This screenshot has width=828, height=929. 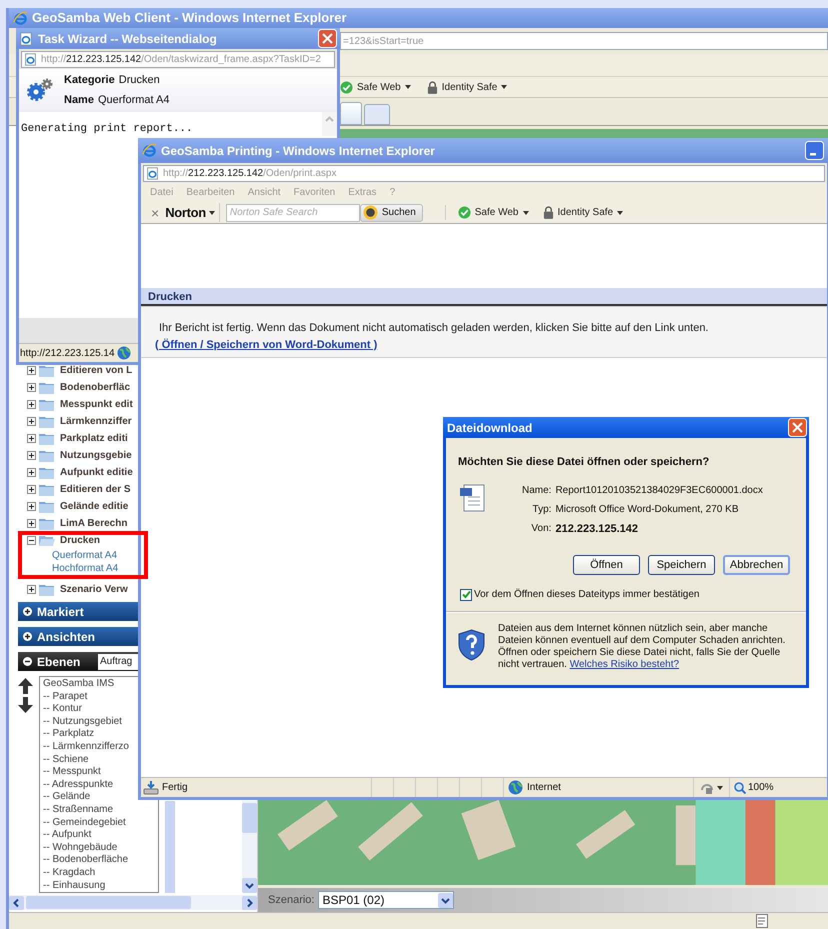 I want to click on panel-header: Ansichten, so click(x=78, y=636).